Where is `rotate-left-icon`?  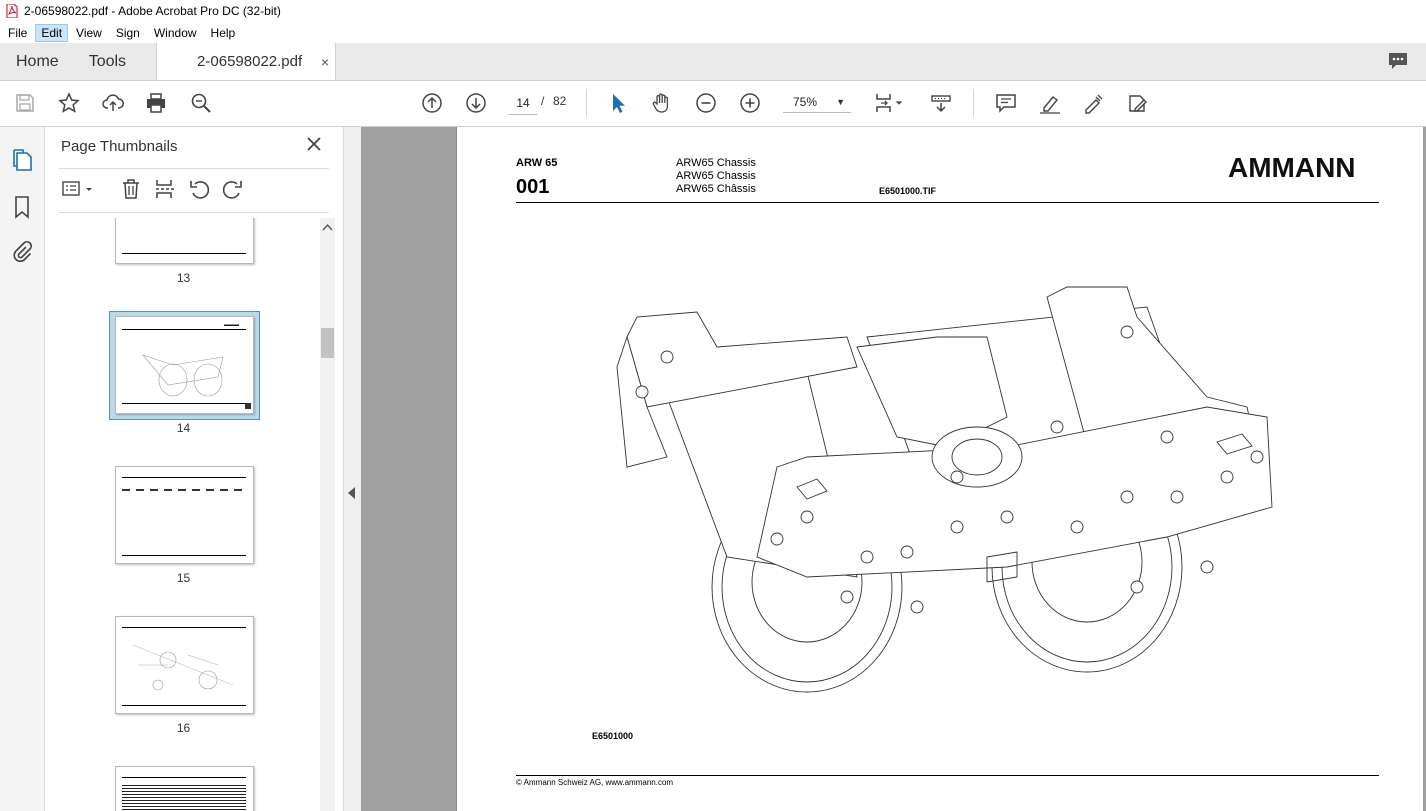
rotate-left-icon is located at coordinates (199, 189).